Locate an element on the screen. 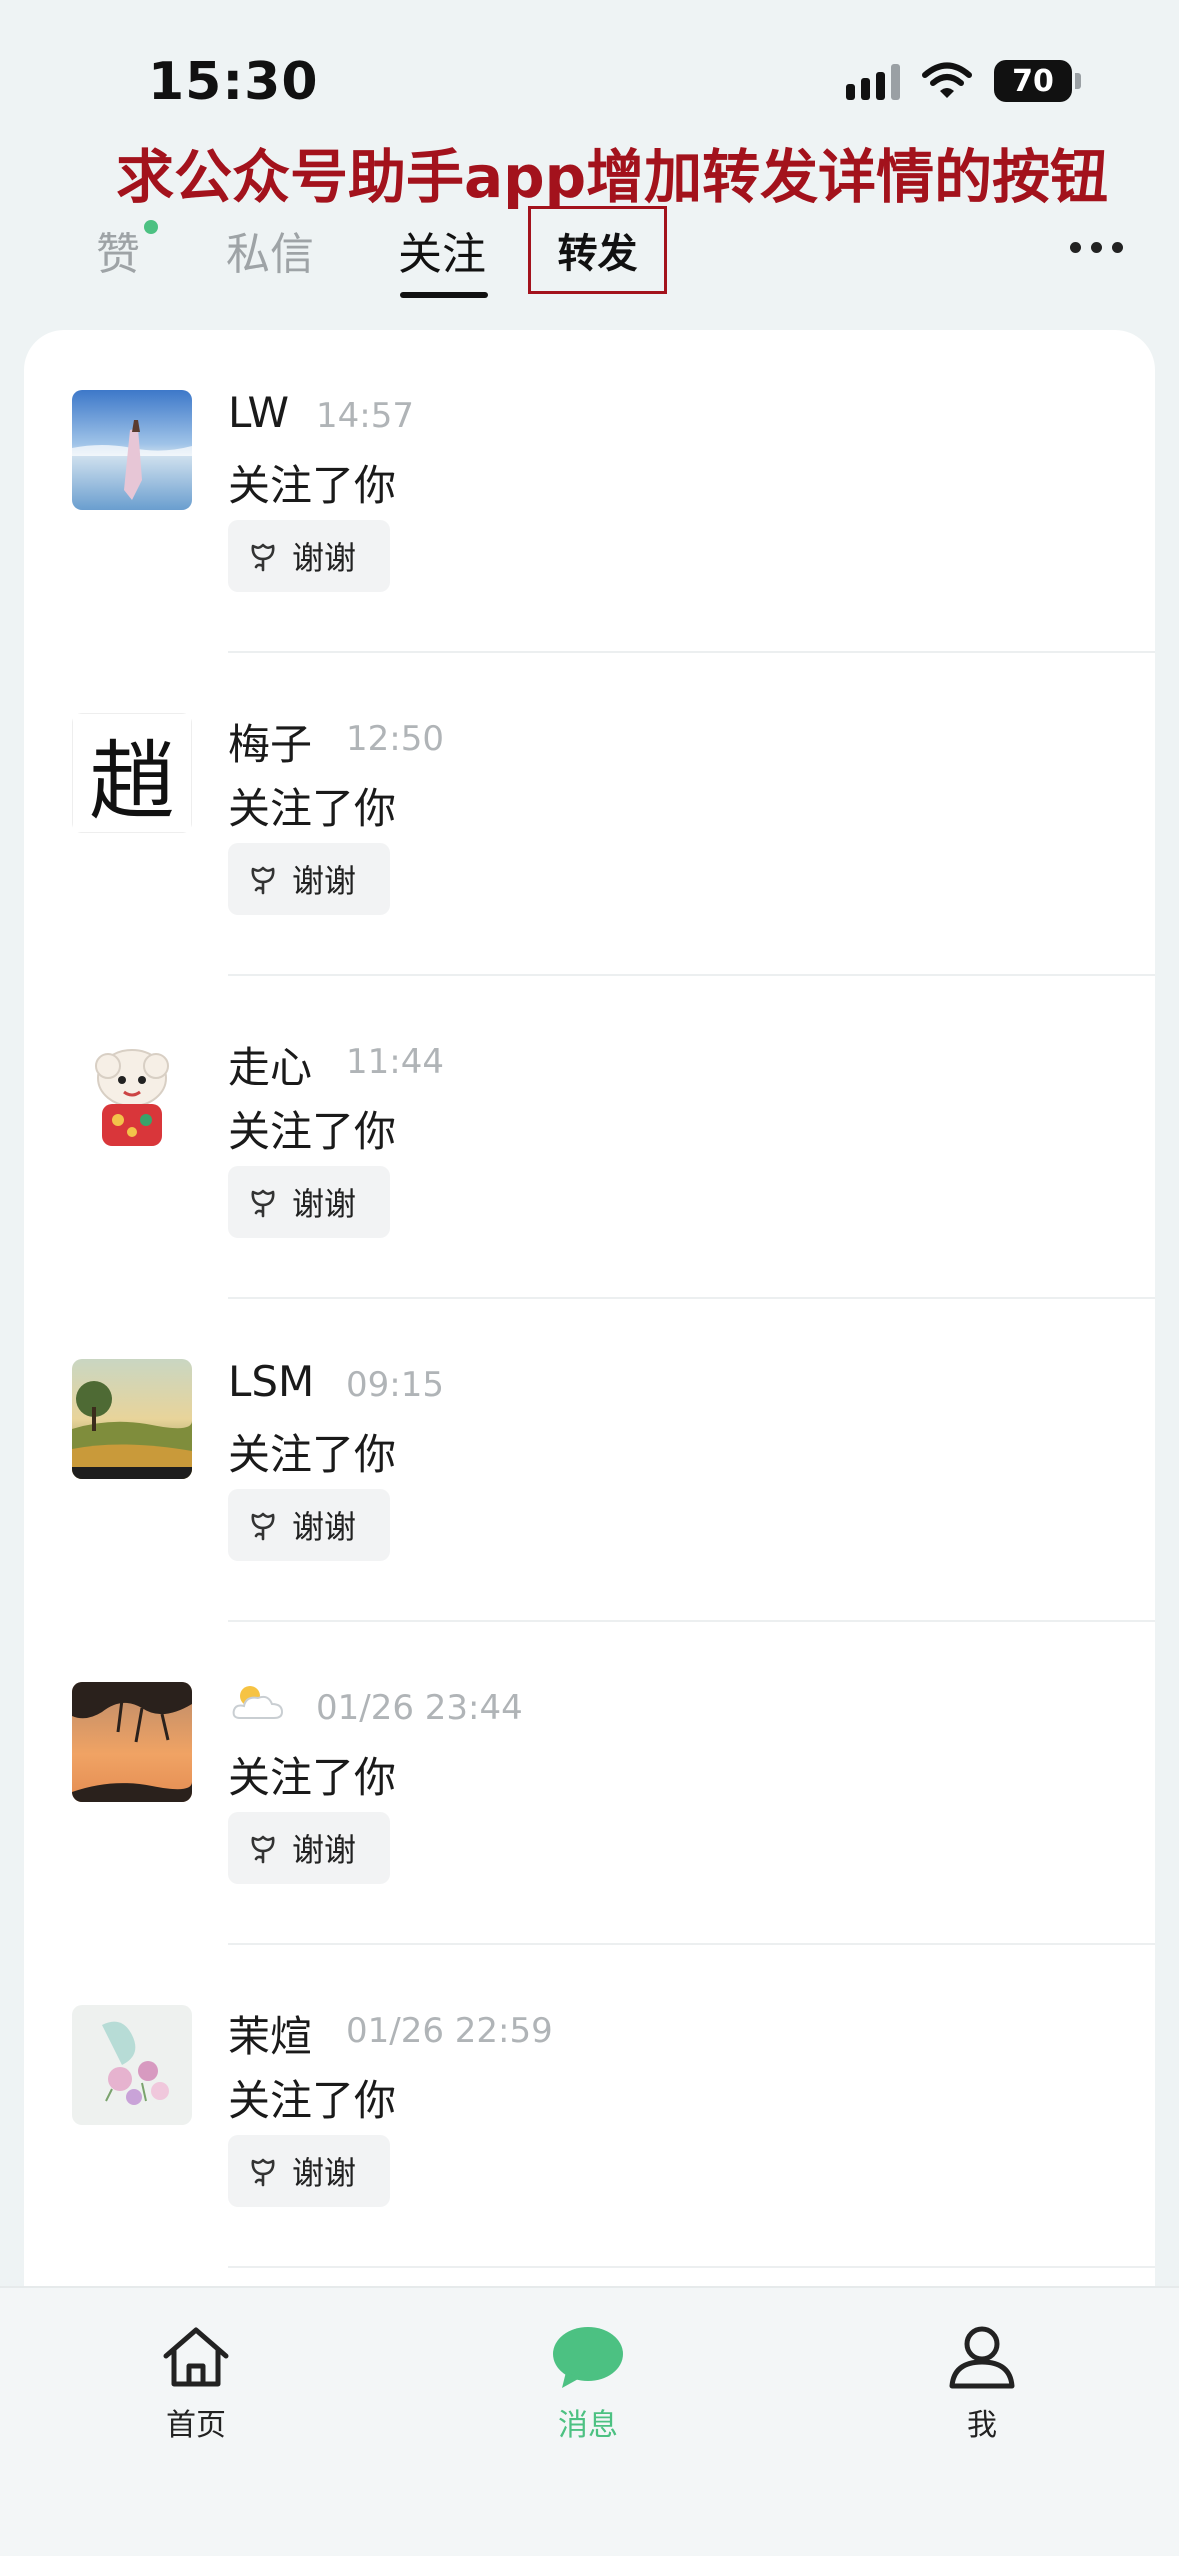  item-time: 12:50 is located at coordinates (395, 739).